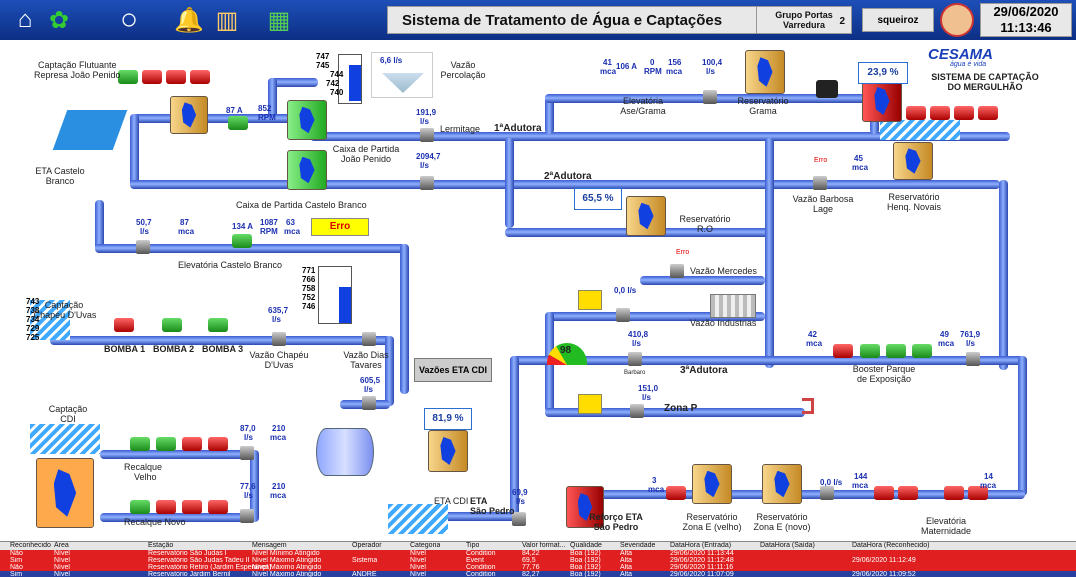 The height and width of the screenshot is (577, 1076). What do you see at coordinates (1026, 27) in the screenshot?
I see `time: 11:13:46` at bounding box center [1026, 27].